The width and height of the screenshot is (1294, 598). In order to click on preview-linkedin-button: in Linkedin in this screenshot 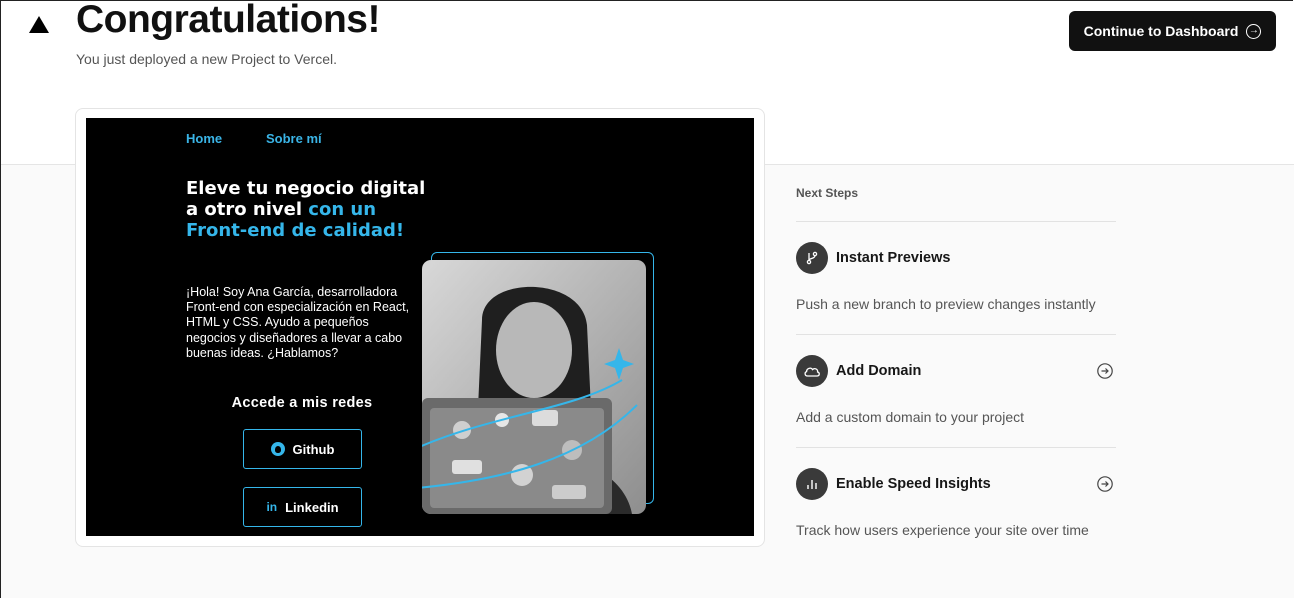, I will do `click(302, 507)`.